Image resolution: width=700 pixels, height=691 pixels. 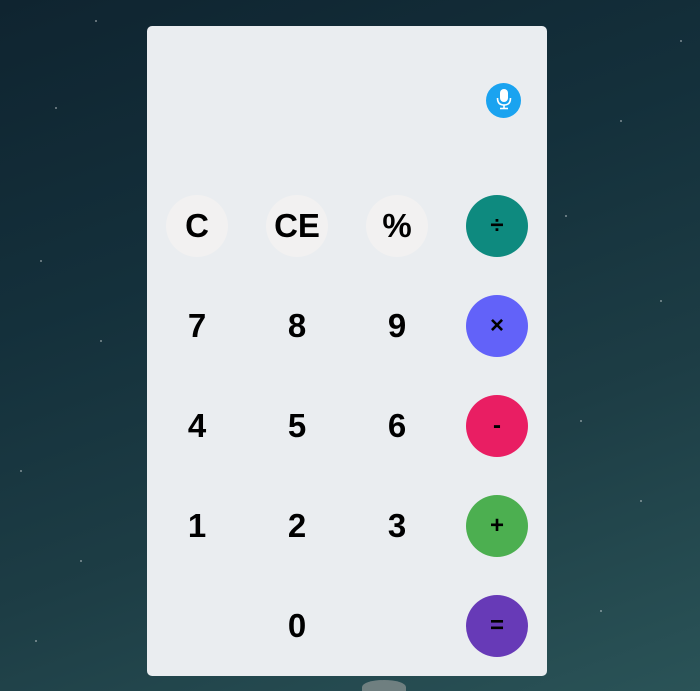 I want to click on digit-4-button: 4, so click(x=197, y=426).